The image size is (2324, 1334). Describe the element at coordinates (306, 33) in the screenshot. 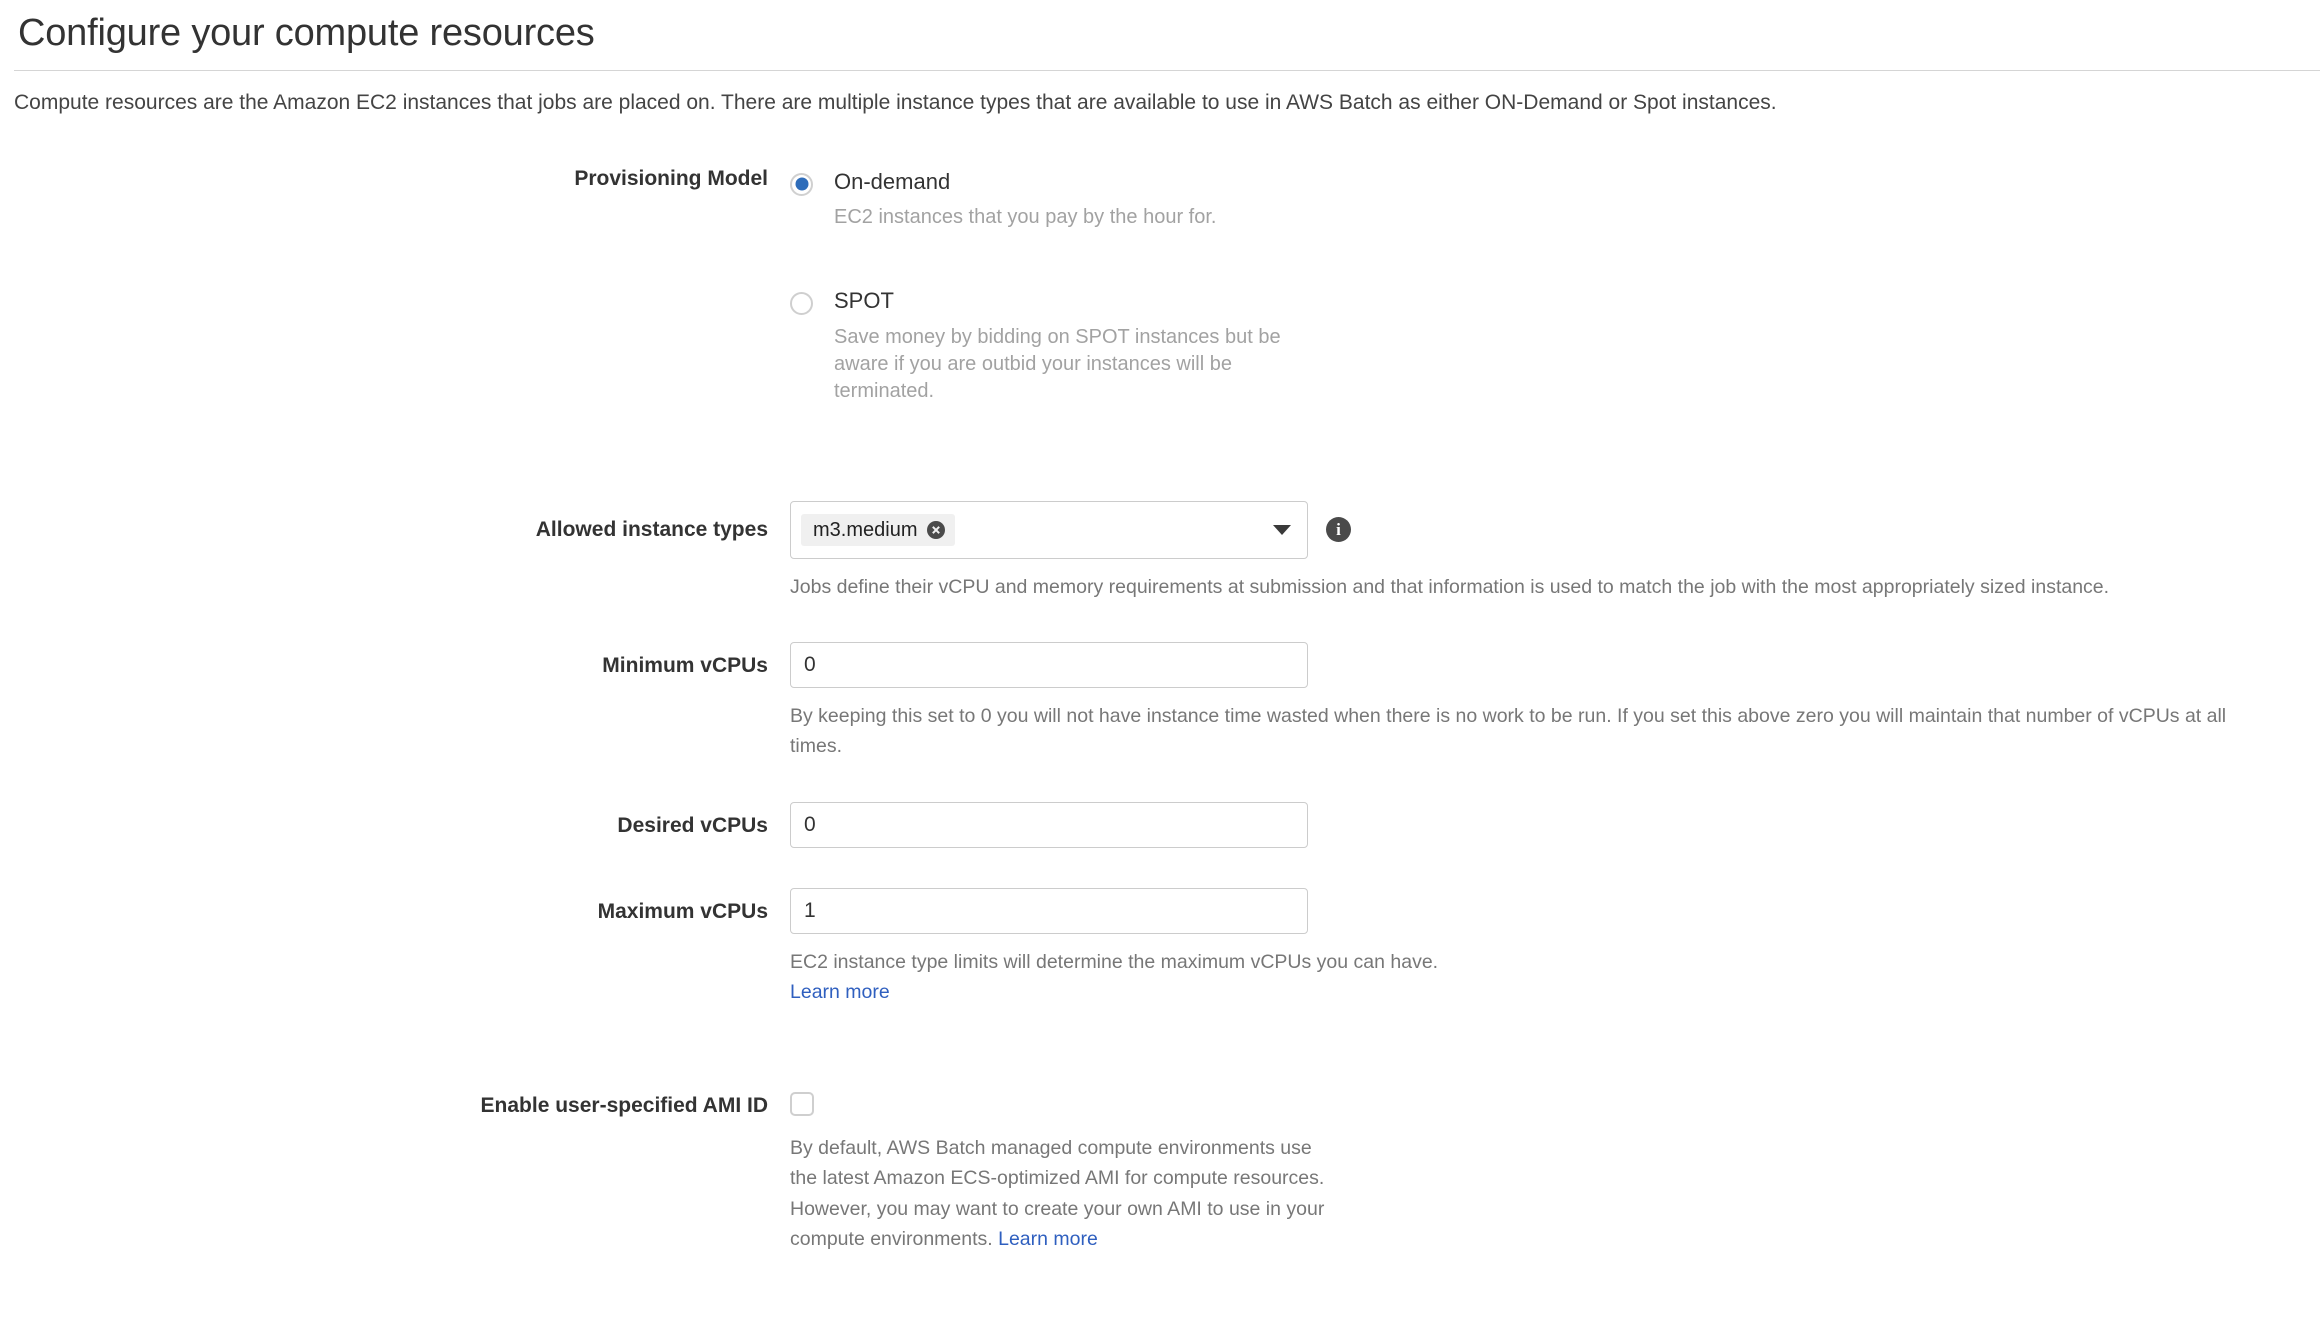

I see `page-title: Configure your compute resources` at that location.